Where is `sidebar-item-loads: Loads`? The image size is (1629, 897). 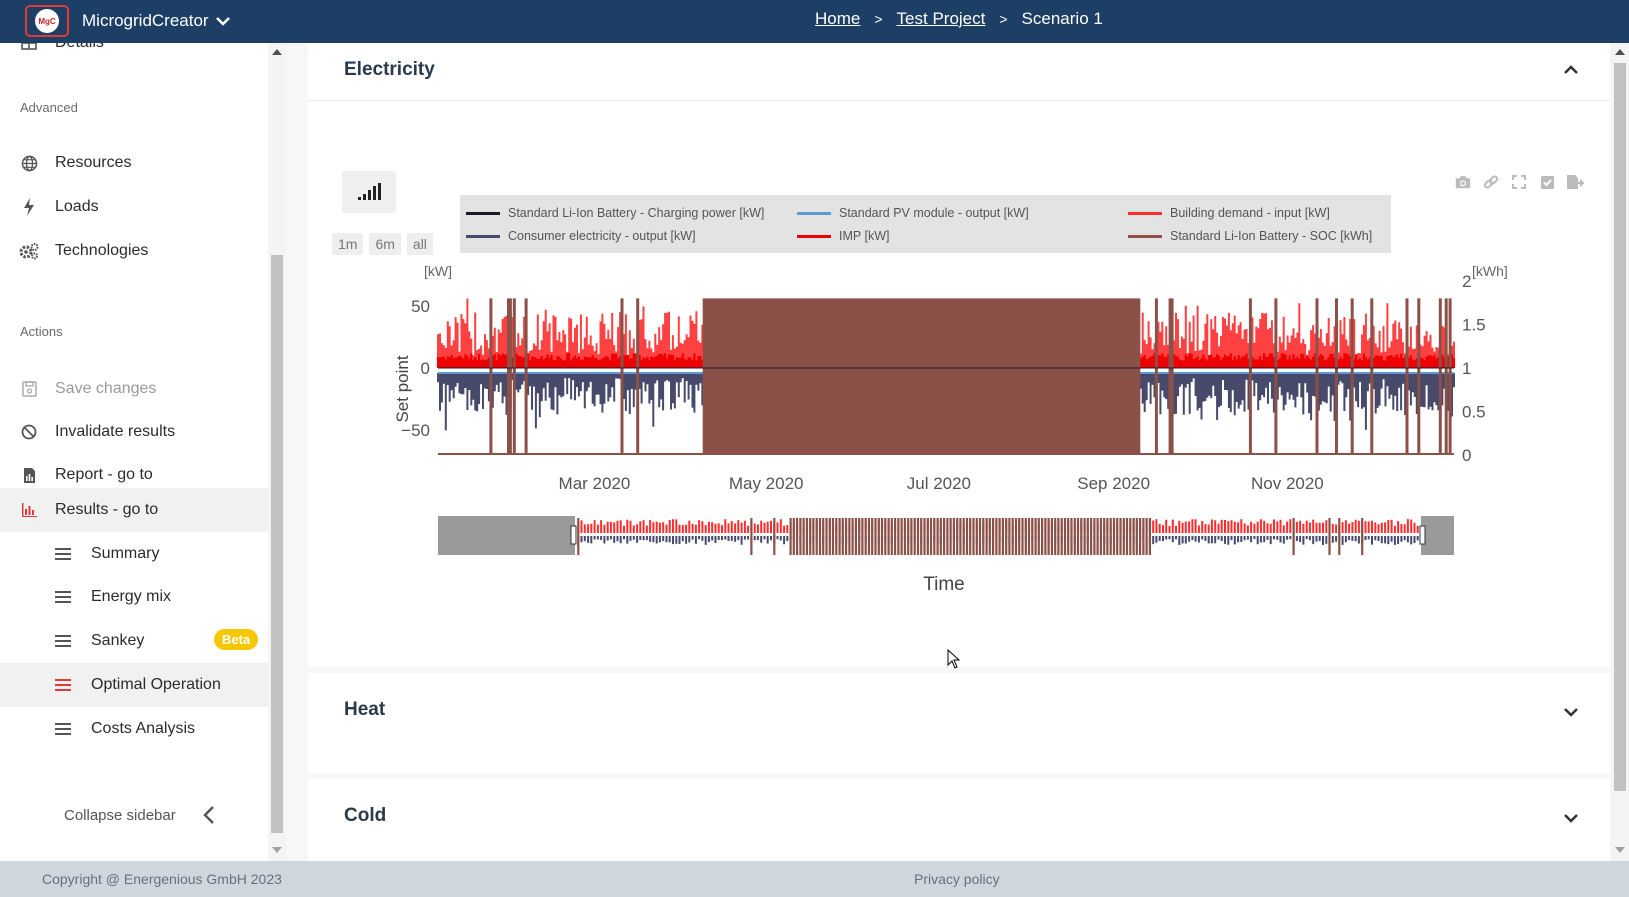 sidebar-item-loads: Loads is located at coordinates (134, 207).